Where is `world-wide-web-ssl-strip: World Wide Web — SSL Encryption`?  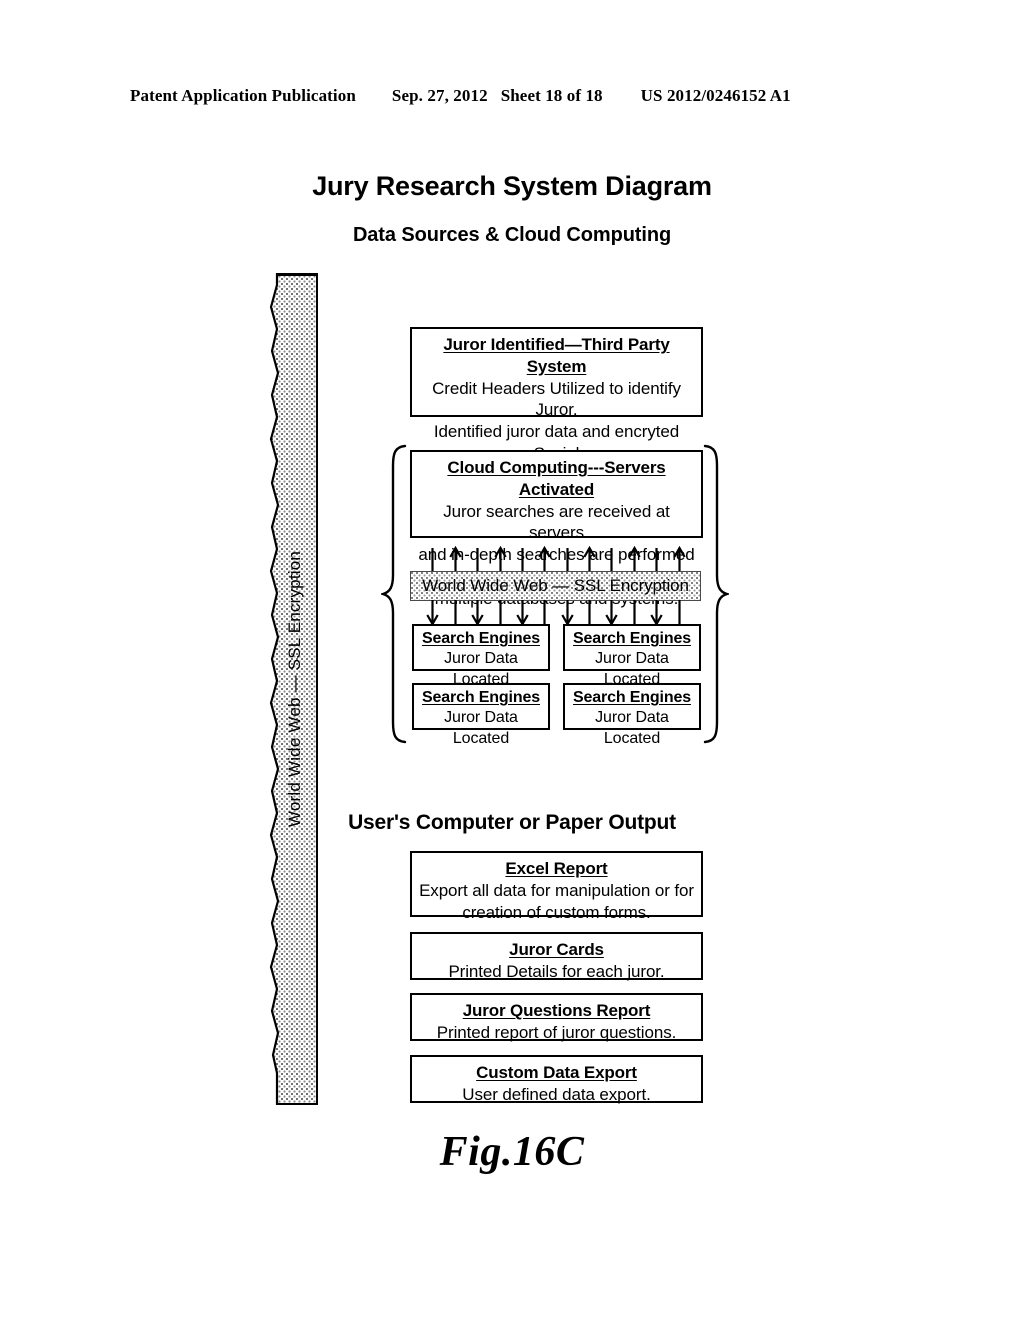 world-wide-web-ssl-strip: World Wide Web — SSL Encryption is located at coordinates (555, 586).